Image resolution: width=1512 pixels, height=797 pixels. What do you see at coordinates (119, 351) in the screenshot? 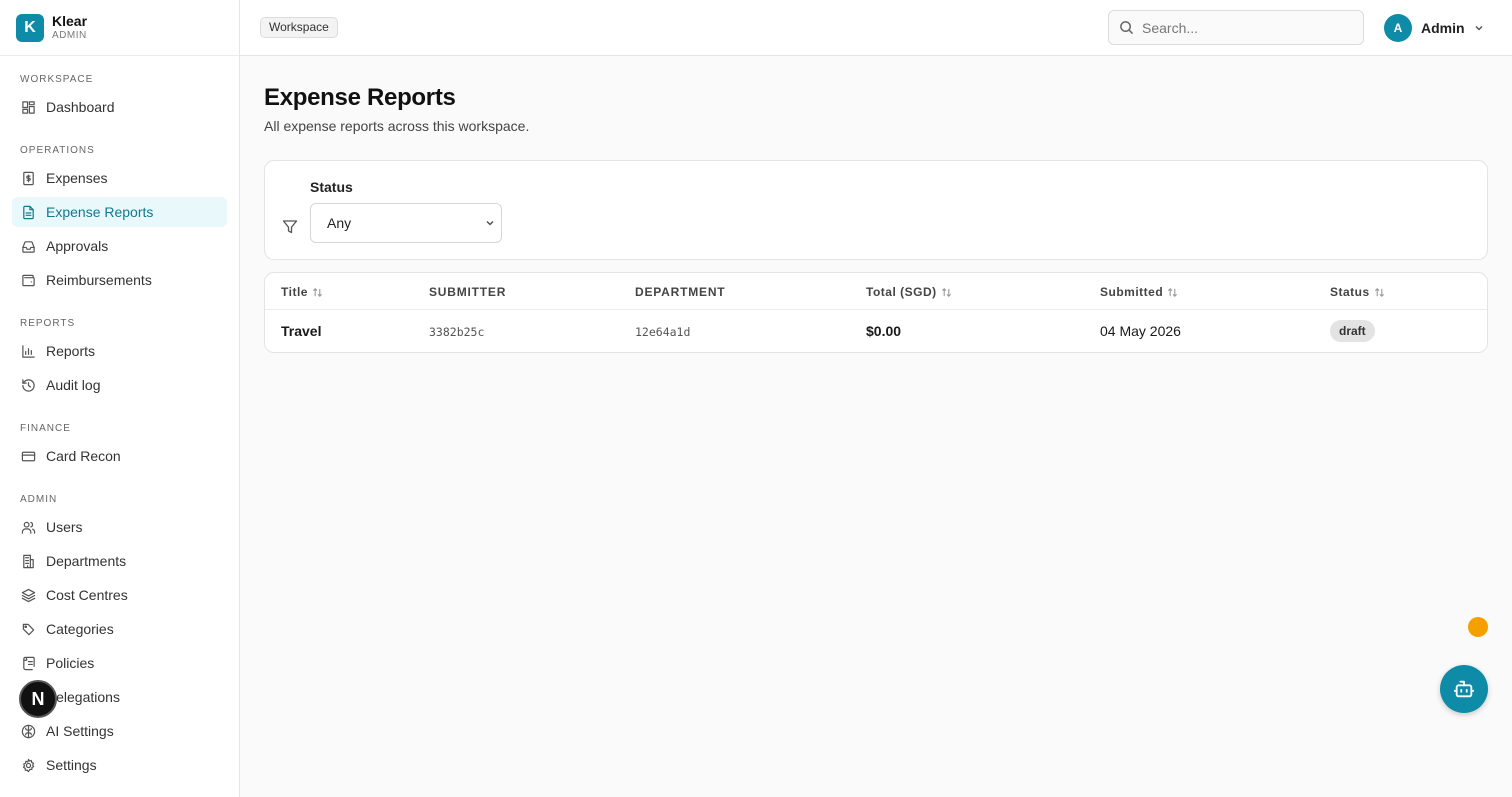
I see `sidebar-item-reports: Reports` at bounding box center [119, 351].